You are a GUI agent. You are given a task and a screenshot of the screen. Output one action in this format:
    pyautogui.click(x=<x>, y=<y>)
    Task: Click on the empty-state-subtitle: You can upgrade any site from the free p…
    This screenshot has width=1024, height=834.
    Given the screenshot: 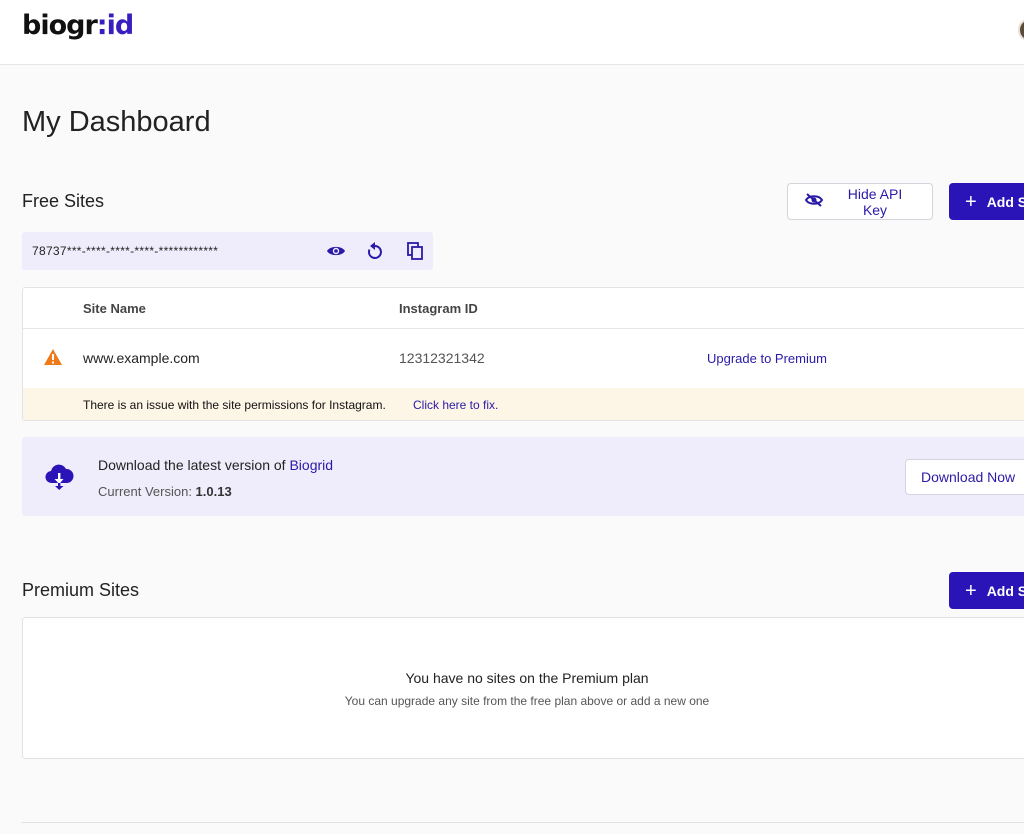 What is the action you would take?
    pyautogui.click(x=527, y=701)
    